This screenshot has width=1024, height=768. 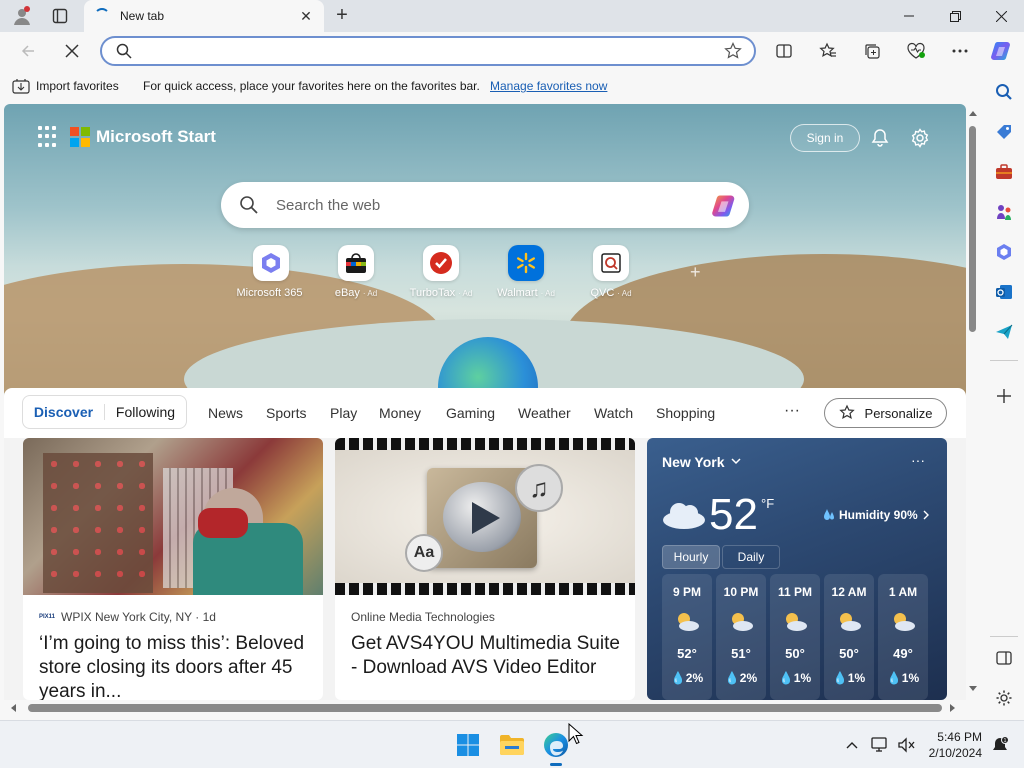 I want to click on notifications-bell-icon, so click(x=880, y=138).